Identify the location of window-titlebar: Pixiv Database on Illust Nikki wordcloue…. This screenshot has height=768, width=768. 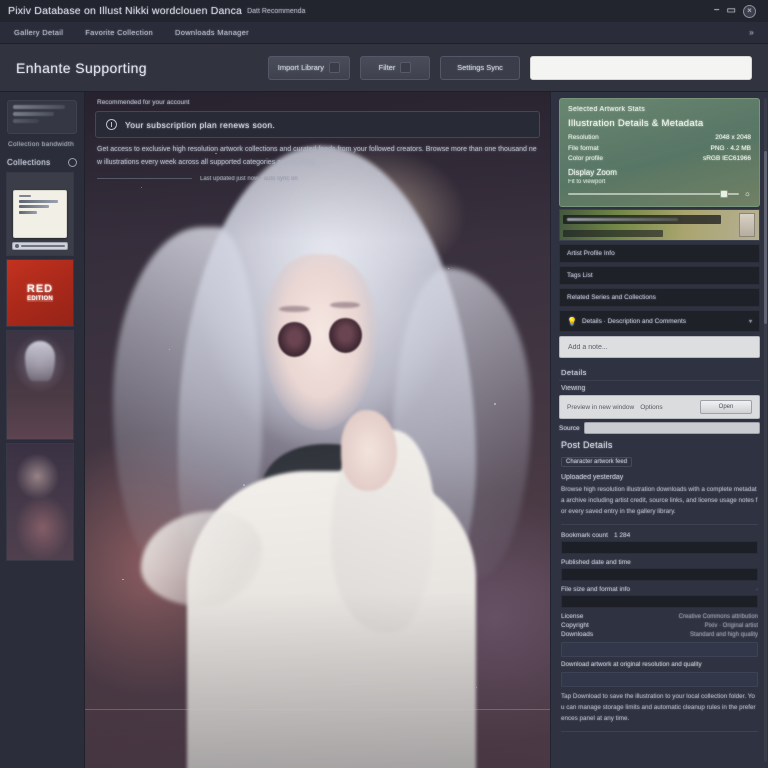
(384, 11).